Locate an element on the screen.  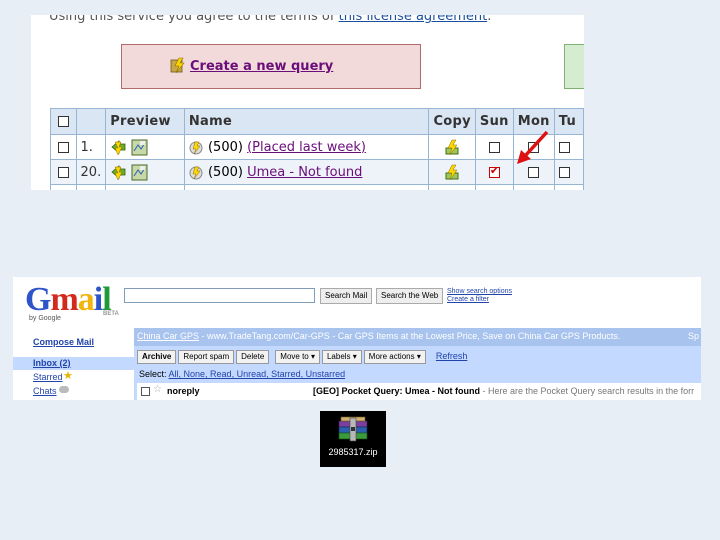
sidebar-item-chats: Chats is located at coordinates (45, 391).